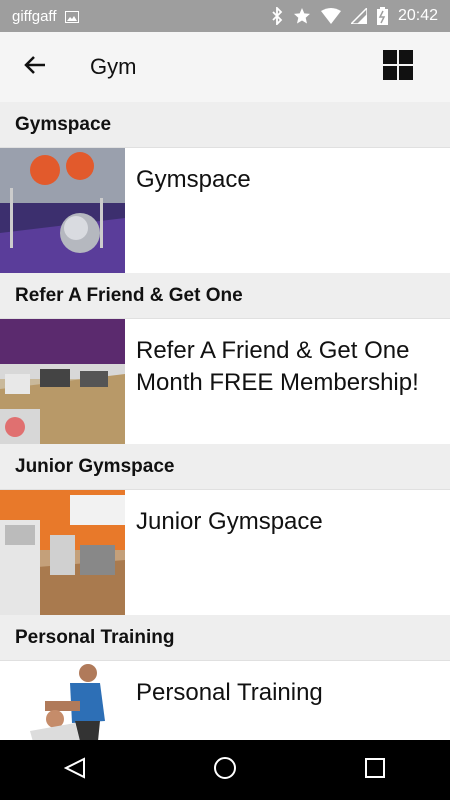 The height and width of the screenshot is (800, 450). I want to click on app-bar: Gym, so click(225, 67).